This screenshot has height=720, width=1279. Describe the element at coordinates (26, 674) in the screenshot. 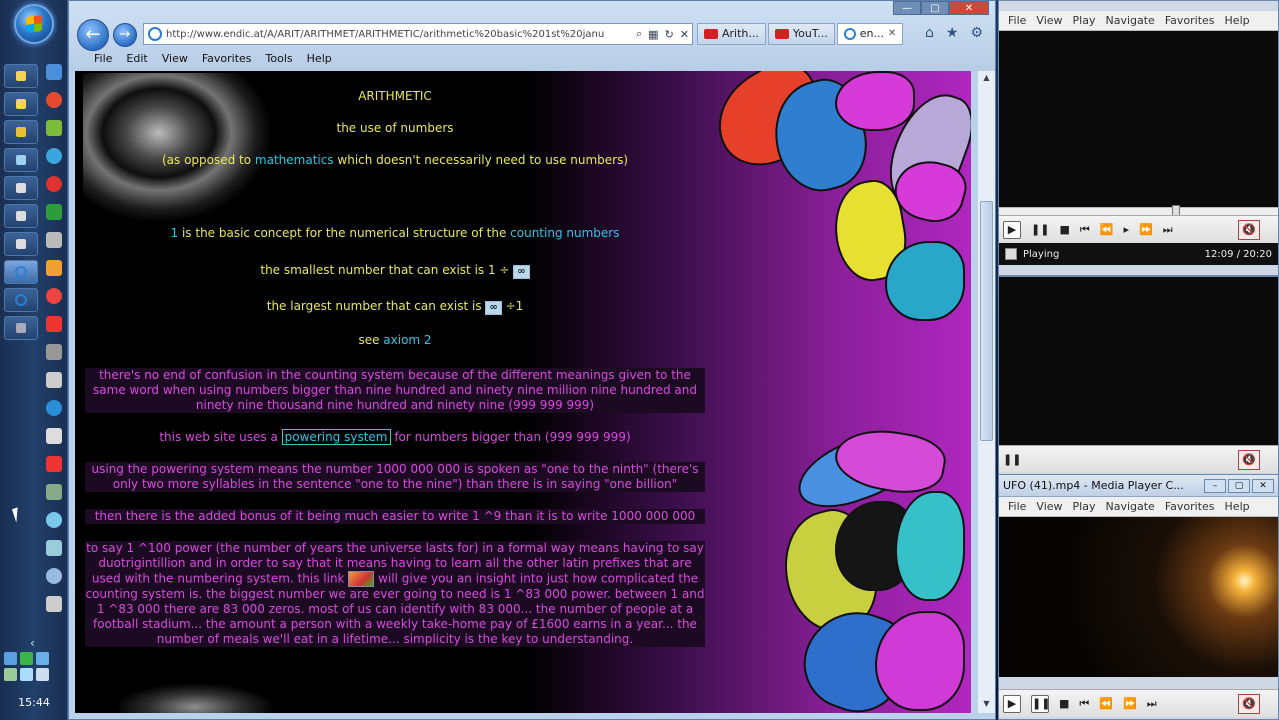

I see `flag-icon` at that location.